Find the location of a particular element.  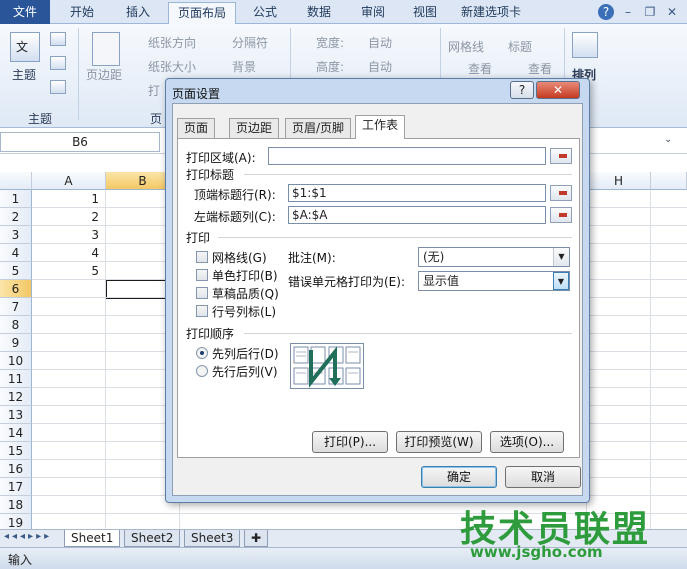

restore-icon: ❐ is located at coordinates (650, 12).